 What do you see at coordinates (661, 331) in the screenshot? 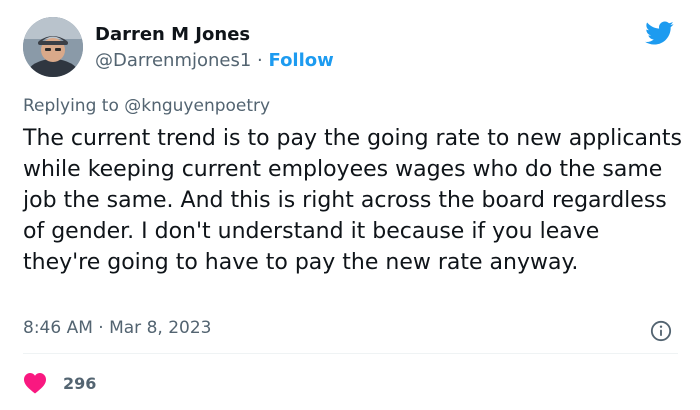
I see `info-icon` at bounding box center [661, 331].